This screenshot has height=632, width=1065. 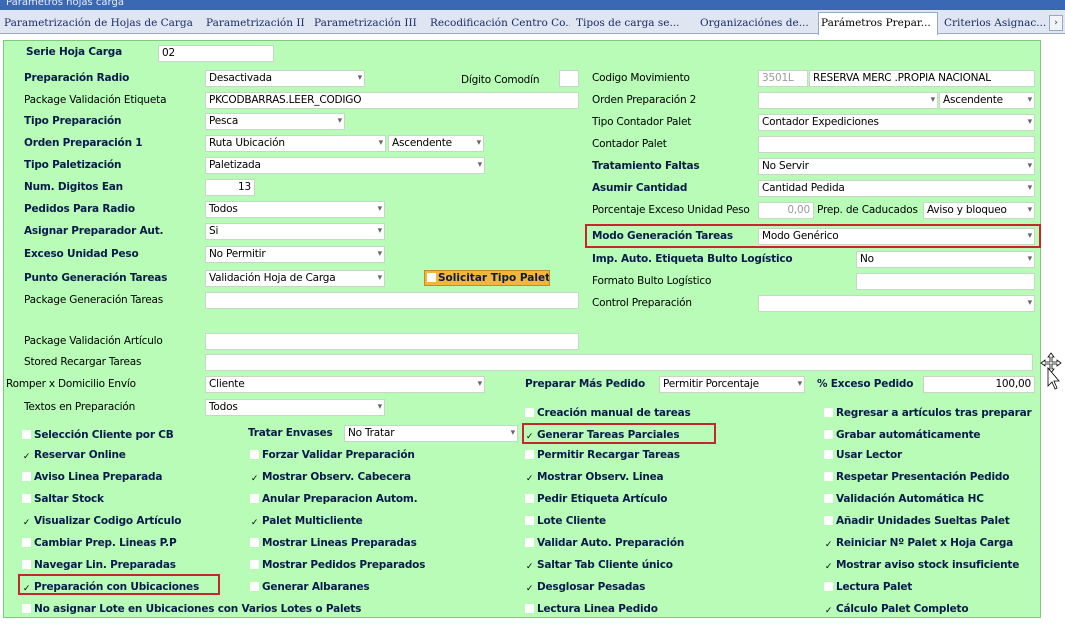 What do you see at coordinates (904, 499) in the screenshot?
I see `checkbox-col4-4: Validación Automática HC` at bounding box center [904, 499].